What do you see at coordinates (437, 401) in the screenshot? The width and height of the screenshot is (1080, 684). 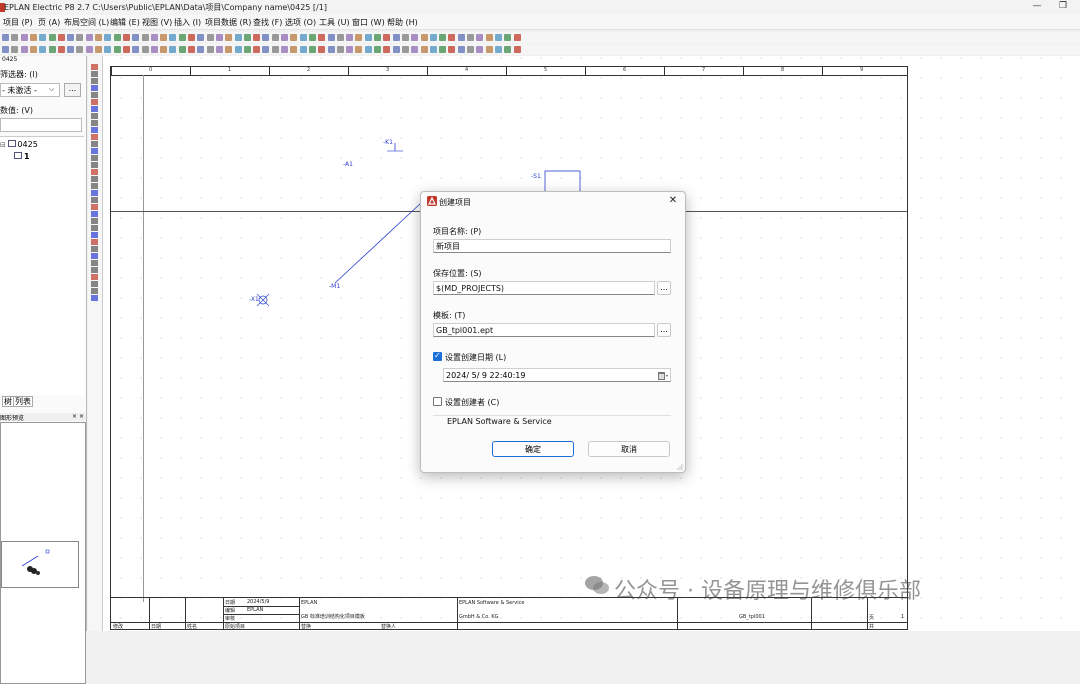 I see `set-creator-checkbox` at bounding box center [437, 401].